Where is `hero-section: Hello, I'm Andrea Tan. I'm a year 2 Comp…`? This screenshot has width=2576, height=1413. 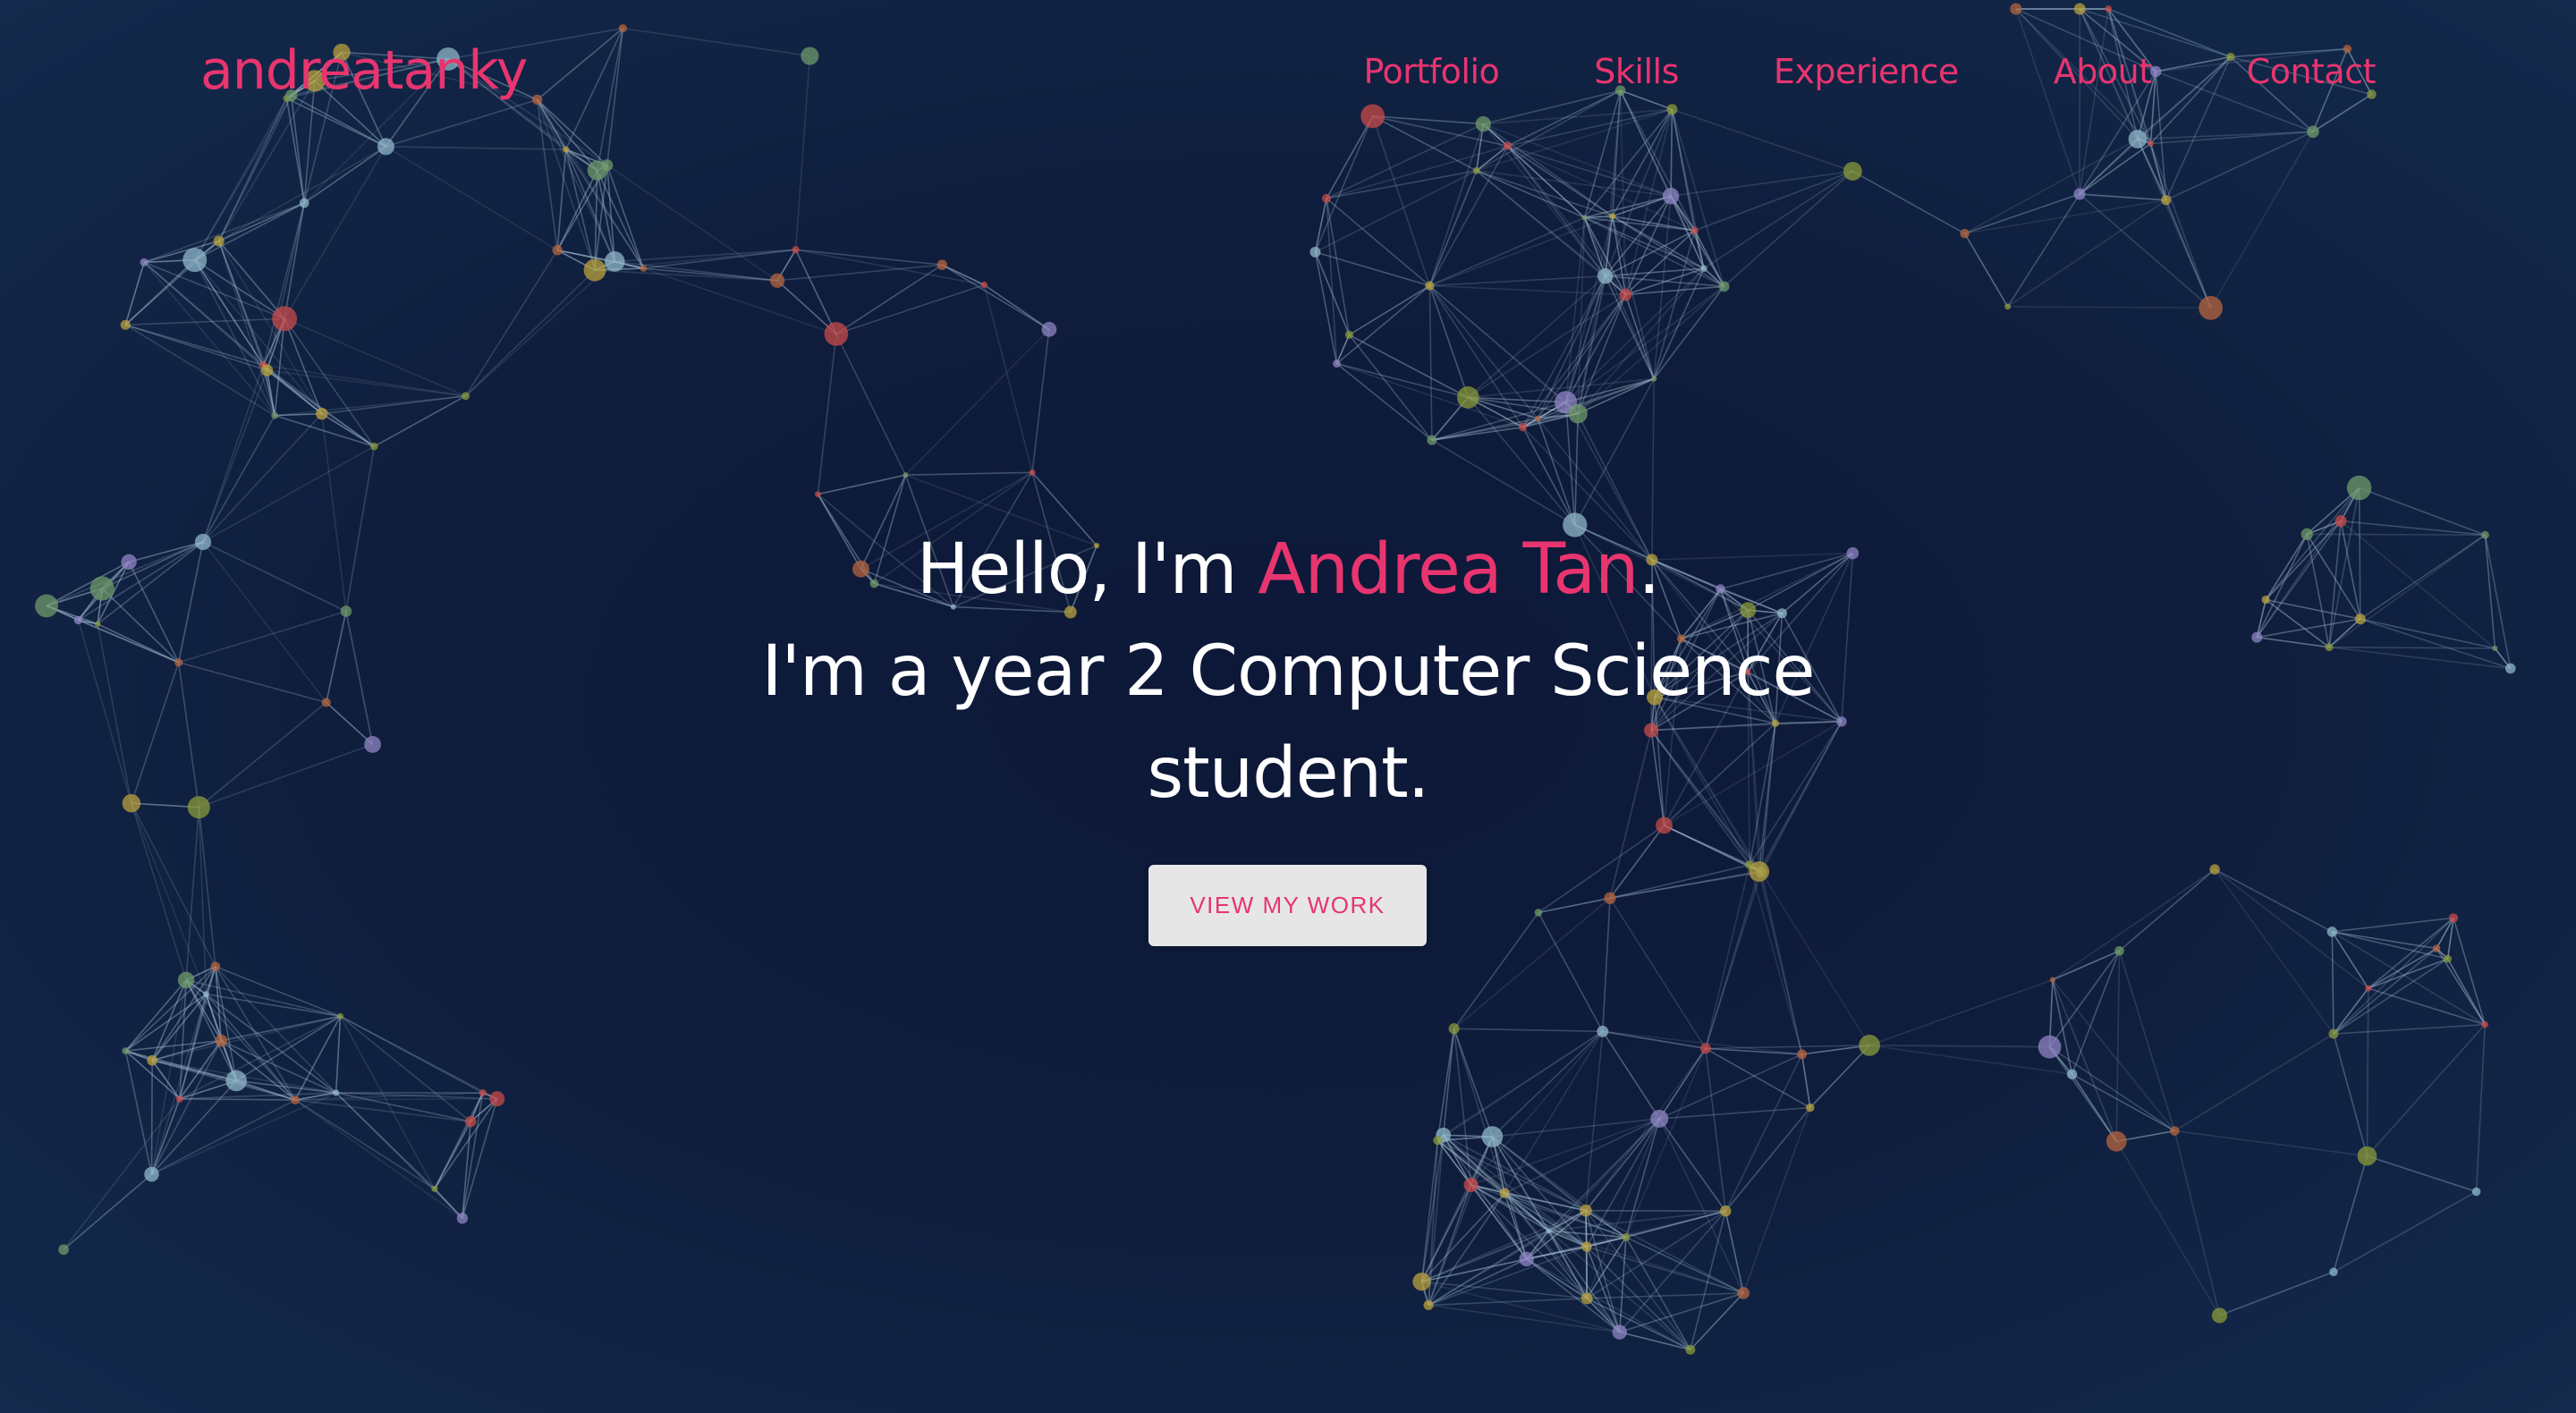
hero-section: Hello, I'm Andrea Tan. I'm a year 2 Comp… is located at coordinates (1288, 672).